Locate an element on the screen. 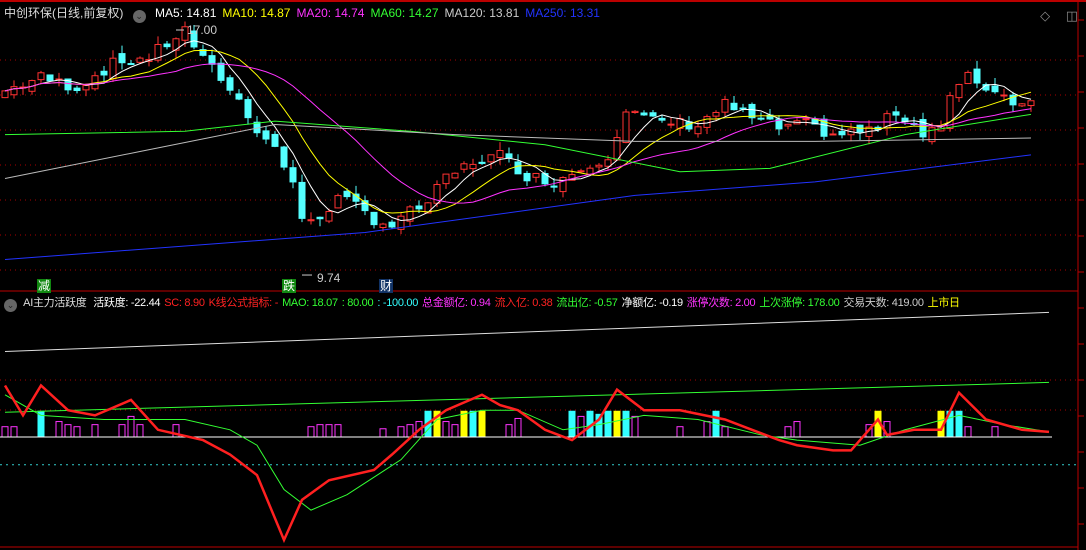  upper-line is located at coordinates (527, 397).